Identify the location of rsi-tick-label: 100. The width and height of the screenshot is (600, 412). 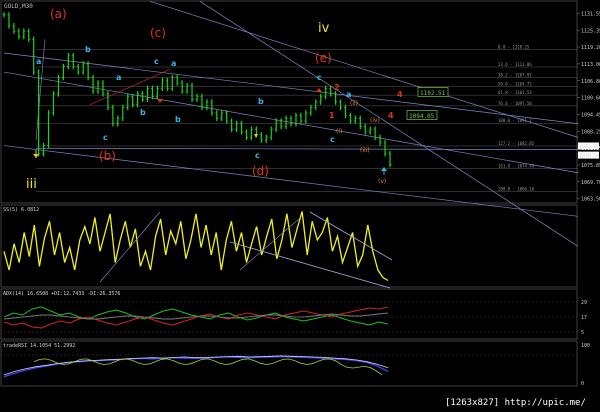
(585, 346).